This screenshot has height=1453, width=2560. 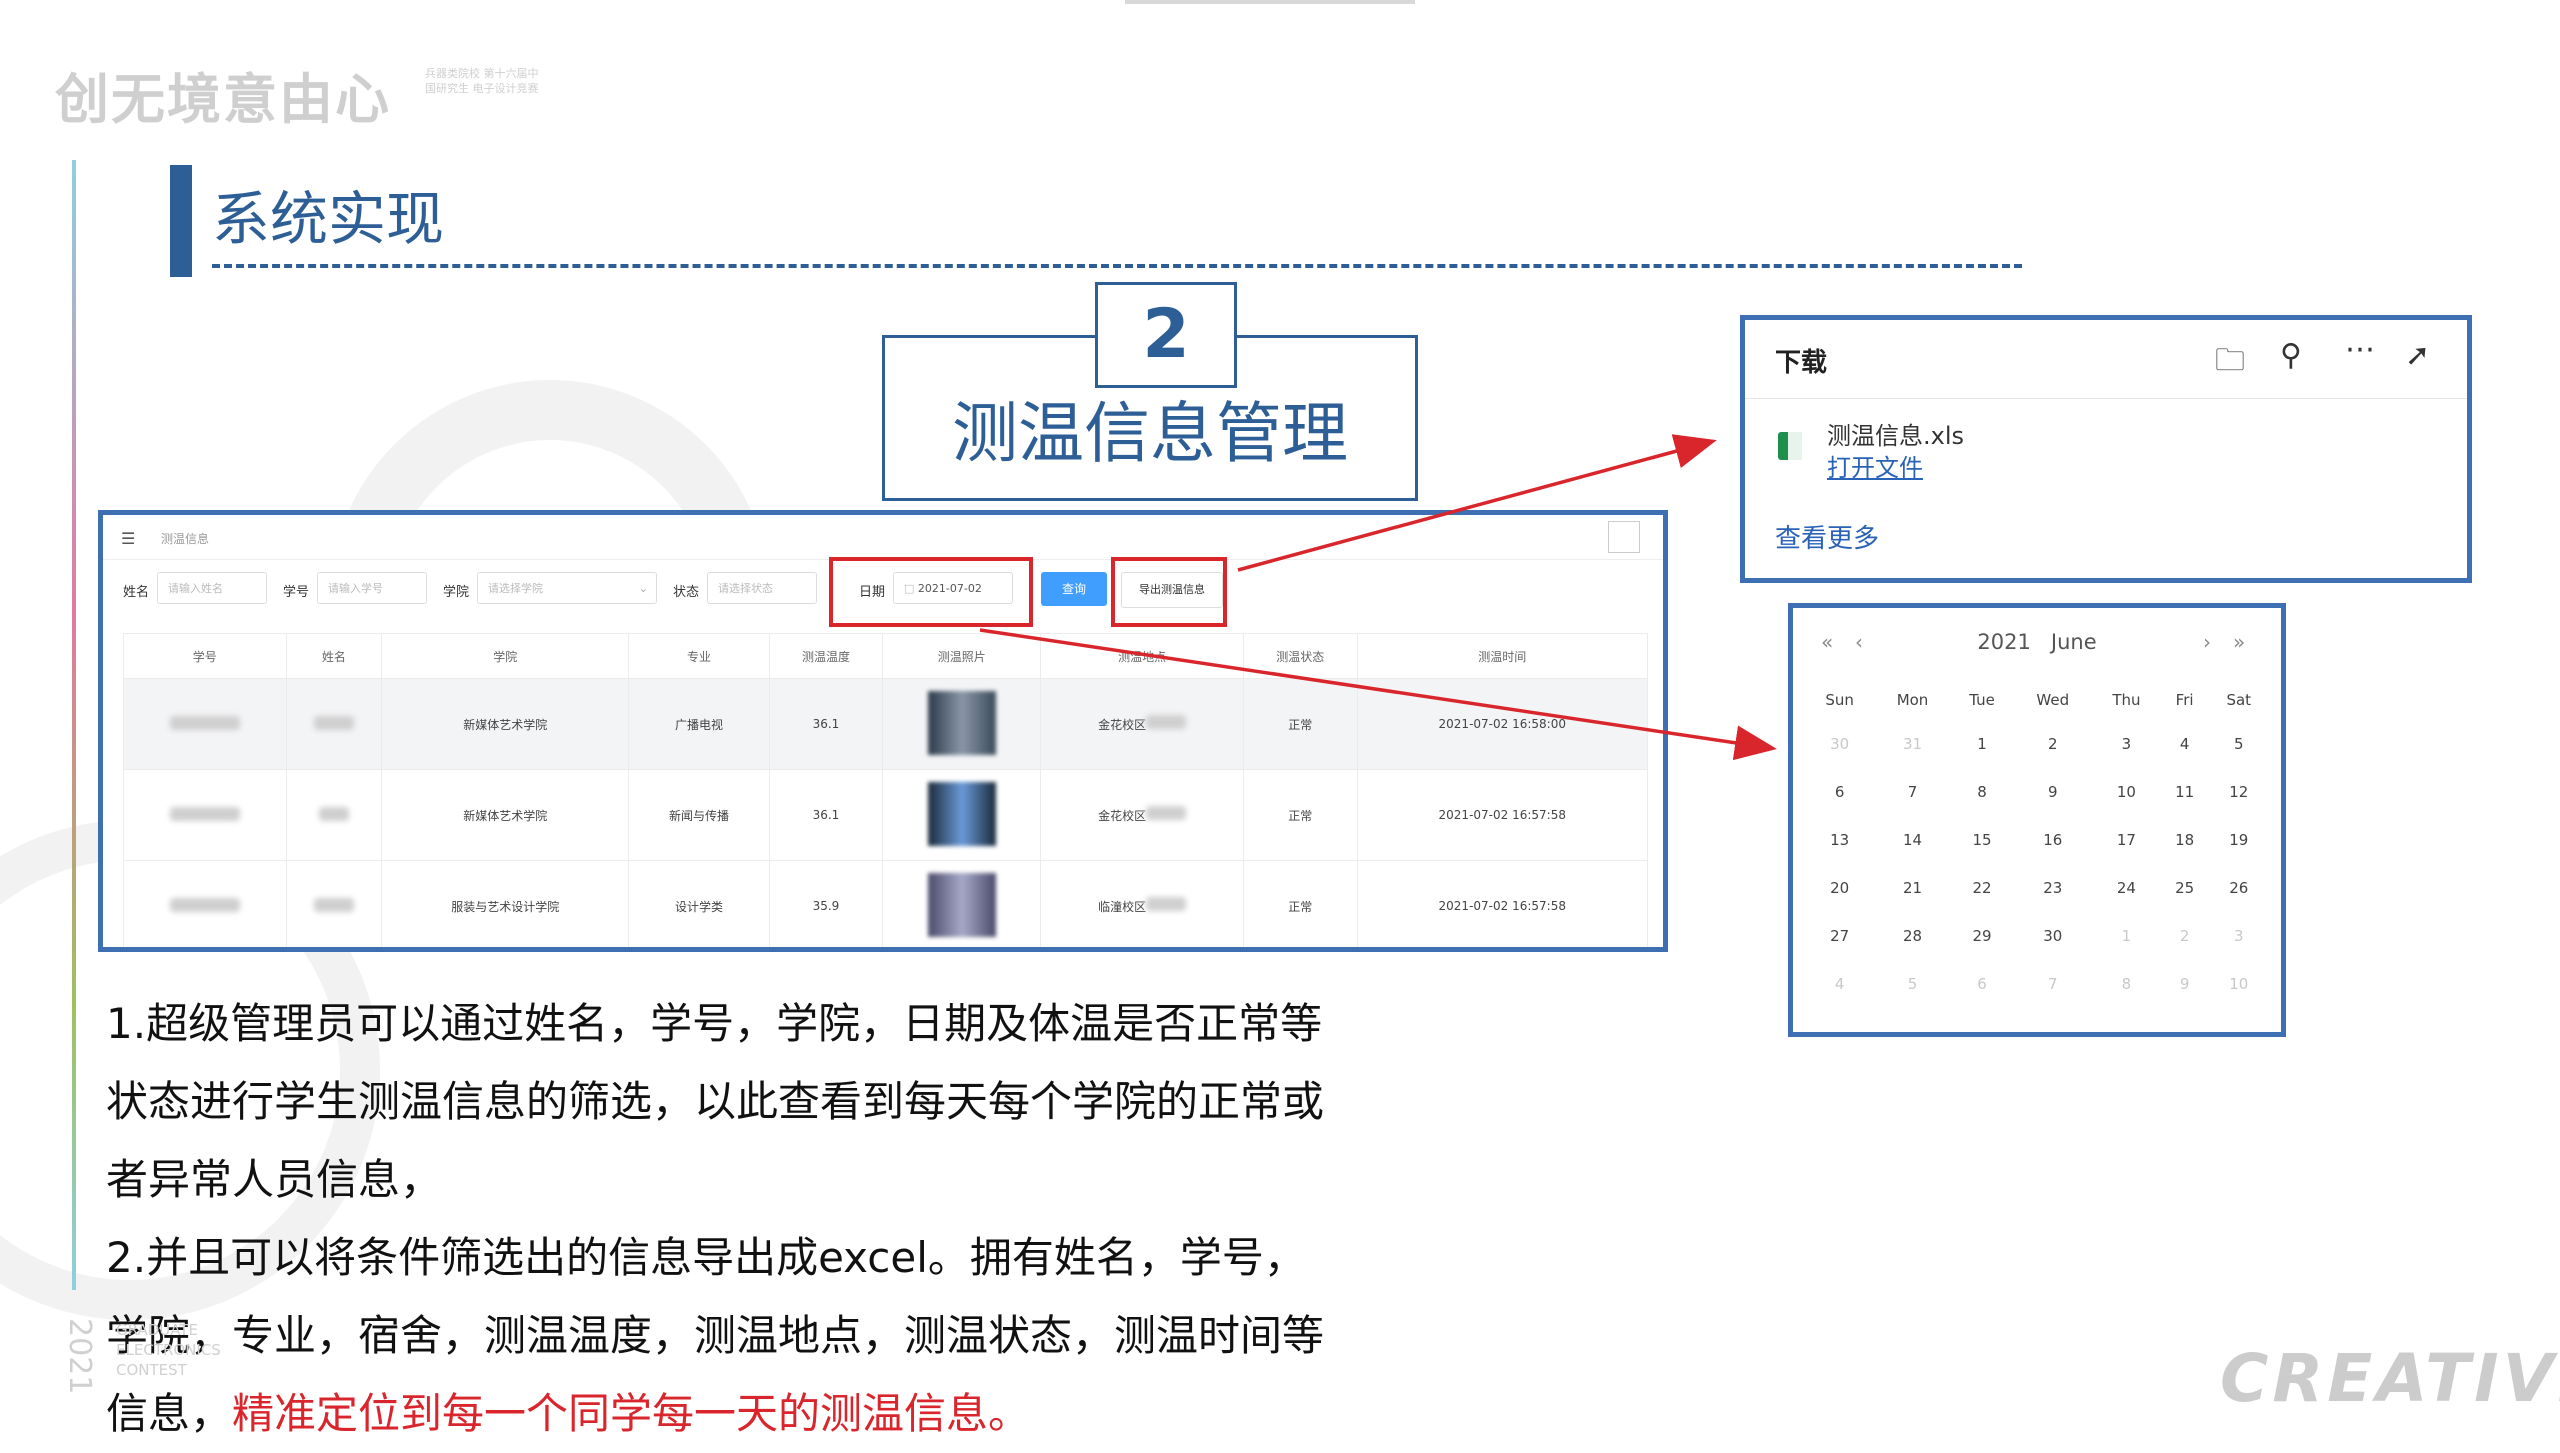 I want to click on description-line: 信息，精准定位到每一个同学每一天的测温信息。, so click(x=756, y=1414).